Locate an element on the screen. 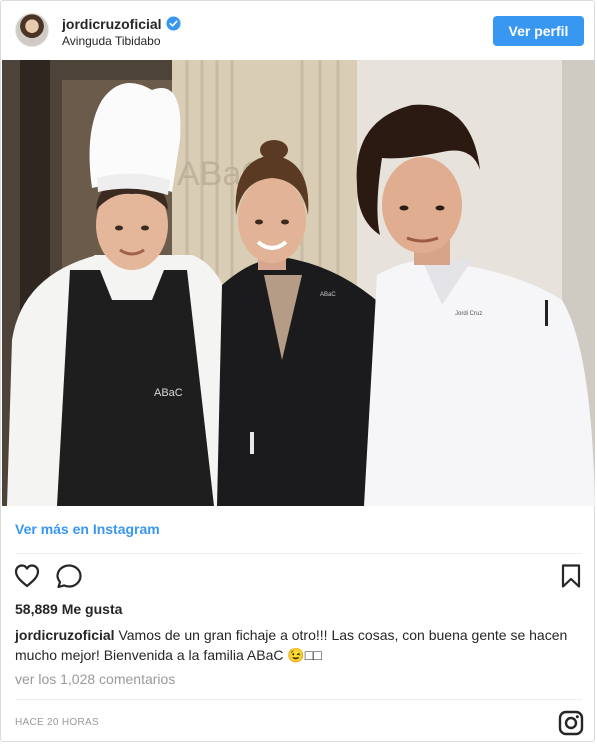 This screenshot has height=744, width=597. apron-logo: ABaC is located at coordinates (168, 393).